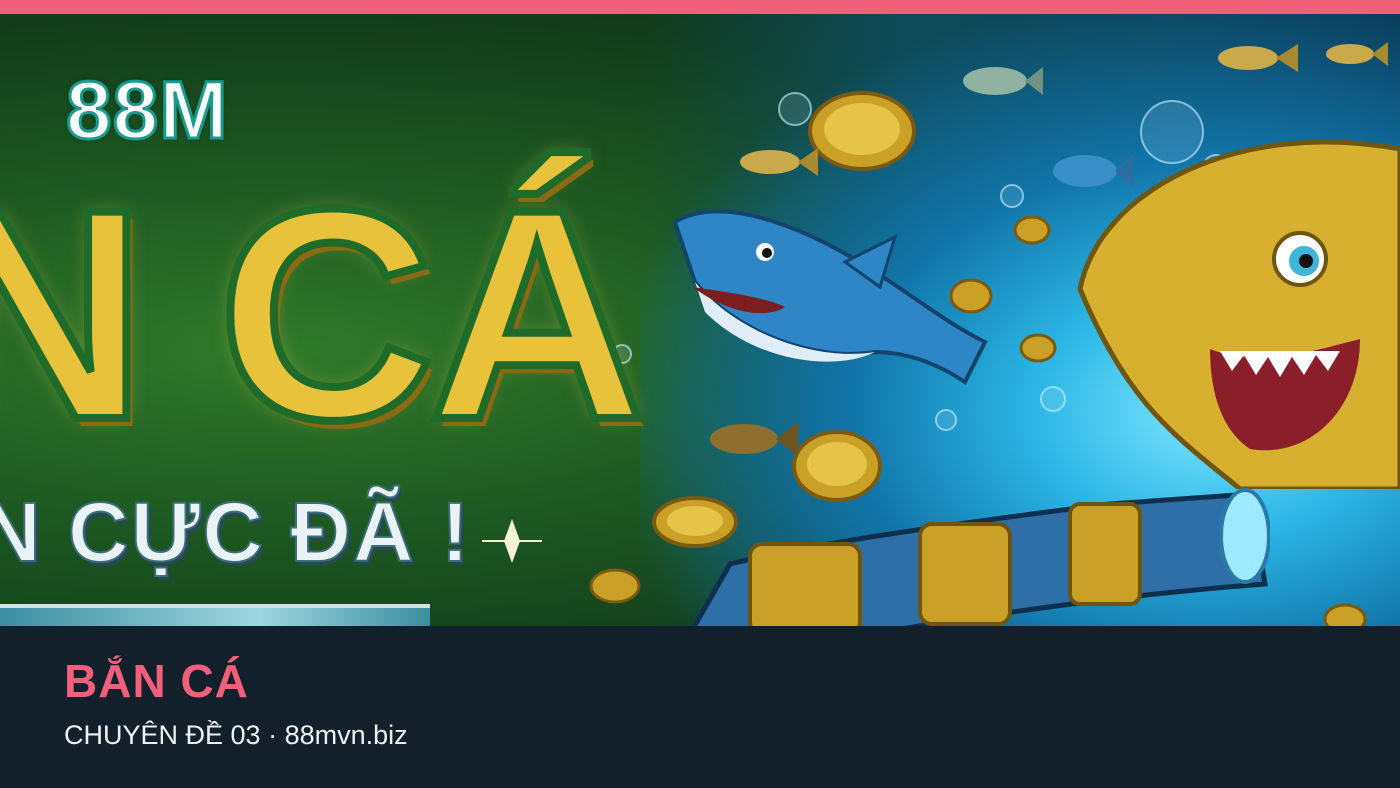  What do you see at coordinates (147, 111) in the screenshot?
I see `brand-logo: 88M` at bounding box center [147, 111].